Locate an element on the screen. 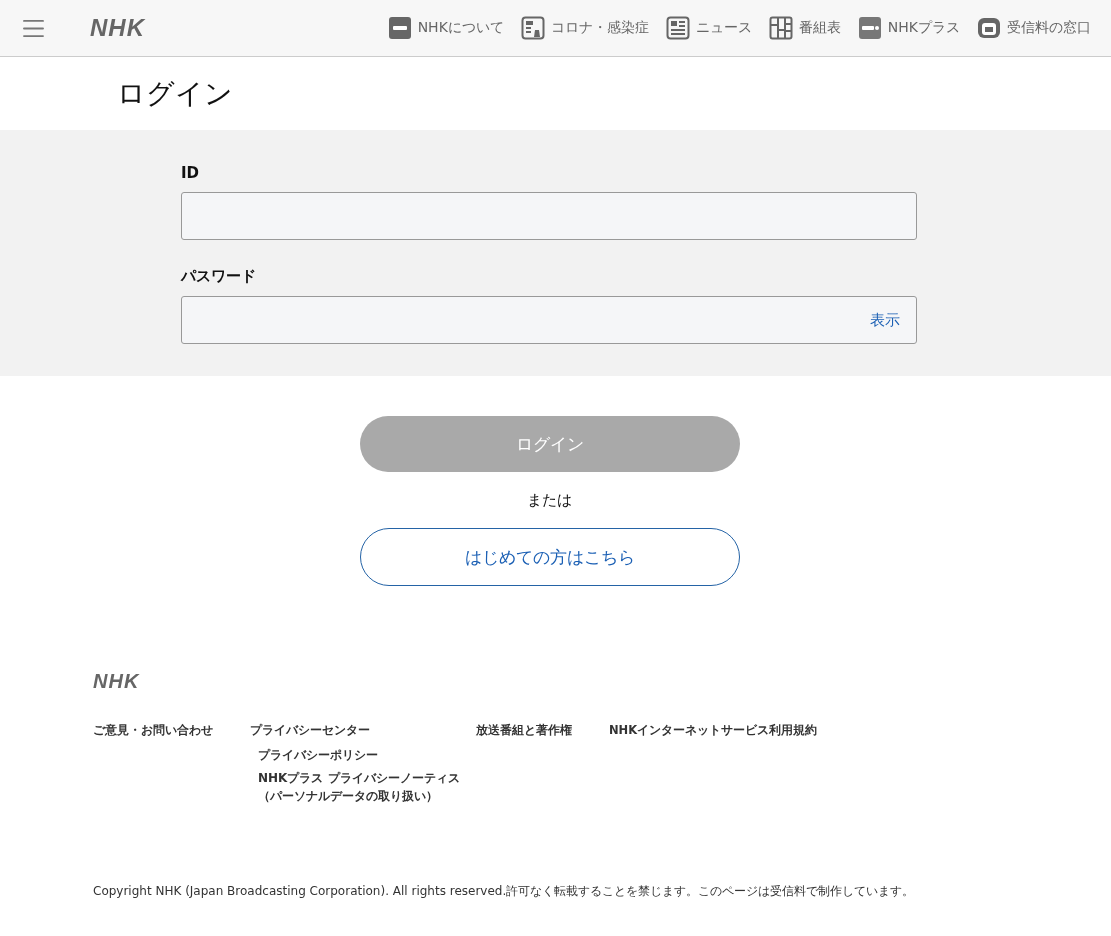  nav-label: NHKについて is located at coordinates (460, 28).